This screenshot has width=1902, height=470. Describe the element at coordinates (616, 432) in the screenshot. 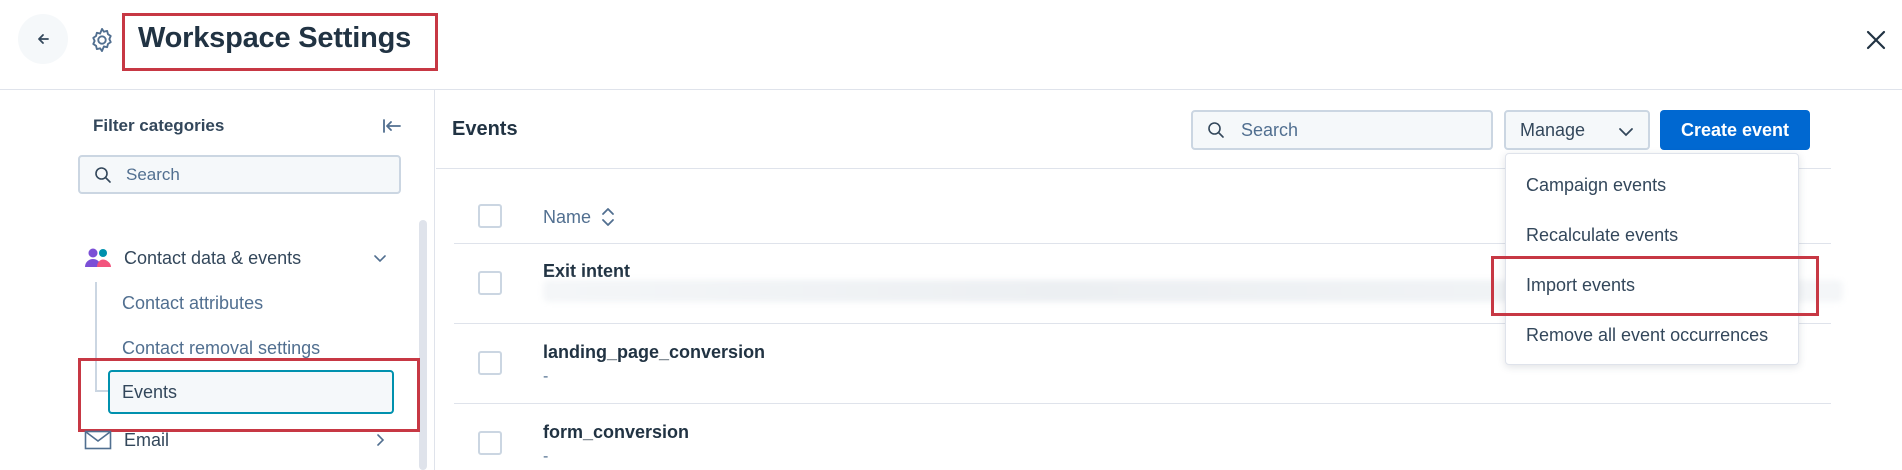

I see `event-name: form_conversion` at that location.